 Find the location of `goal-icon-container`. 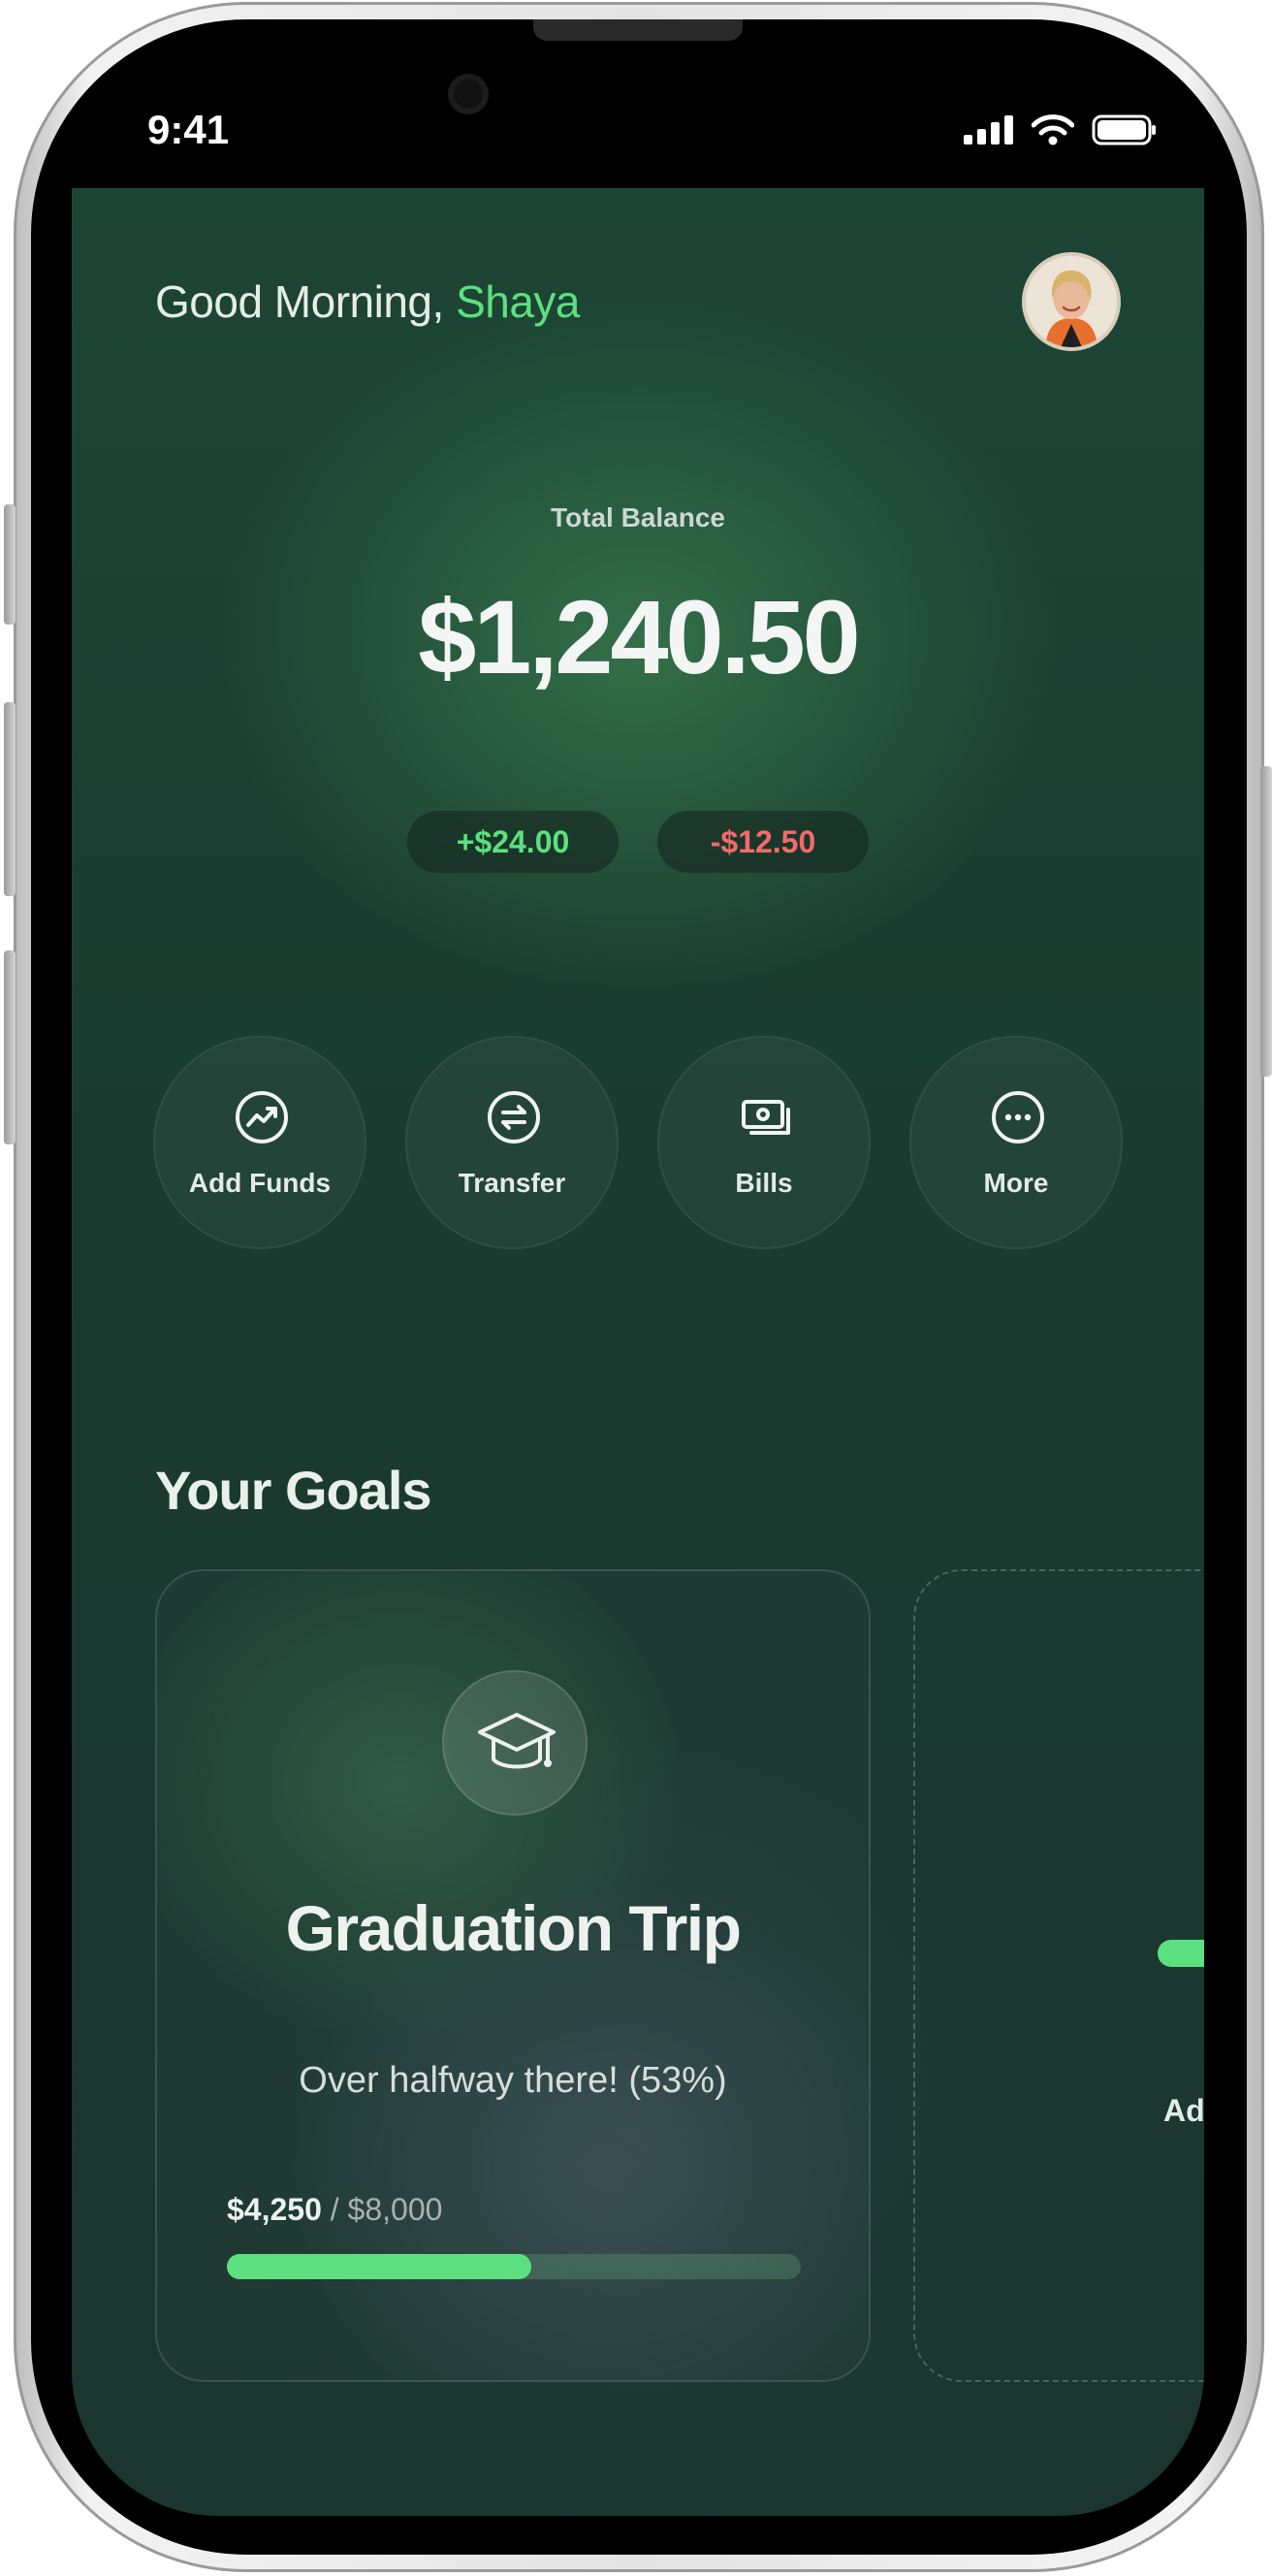

goal-icon-container is located at coordinates (515, 1743).